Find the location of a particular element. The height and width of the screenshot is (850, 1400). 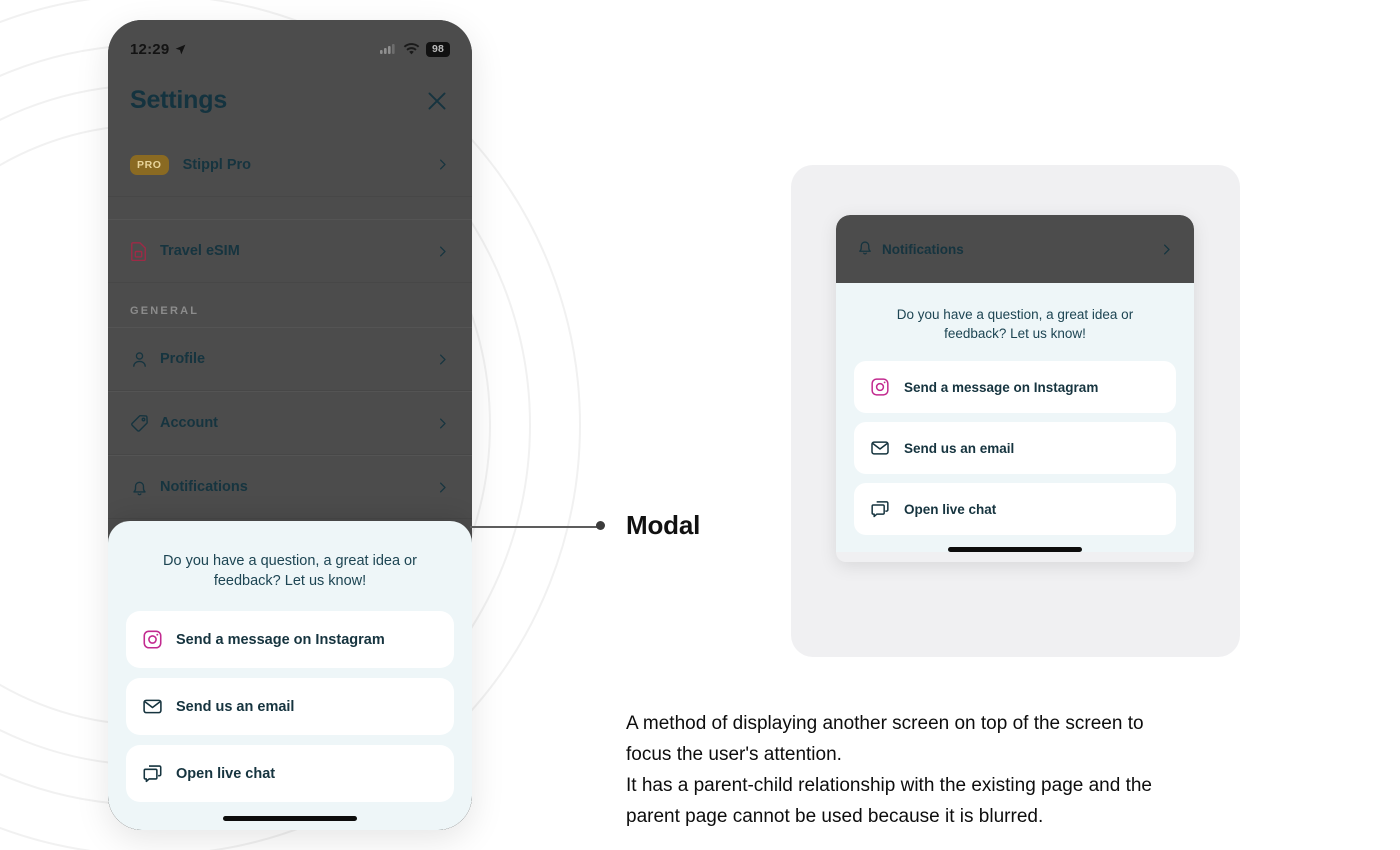

detail-option-email: Send us an email is located at coordinates (1015, 448).